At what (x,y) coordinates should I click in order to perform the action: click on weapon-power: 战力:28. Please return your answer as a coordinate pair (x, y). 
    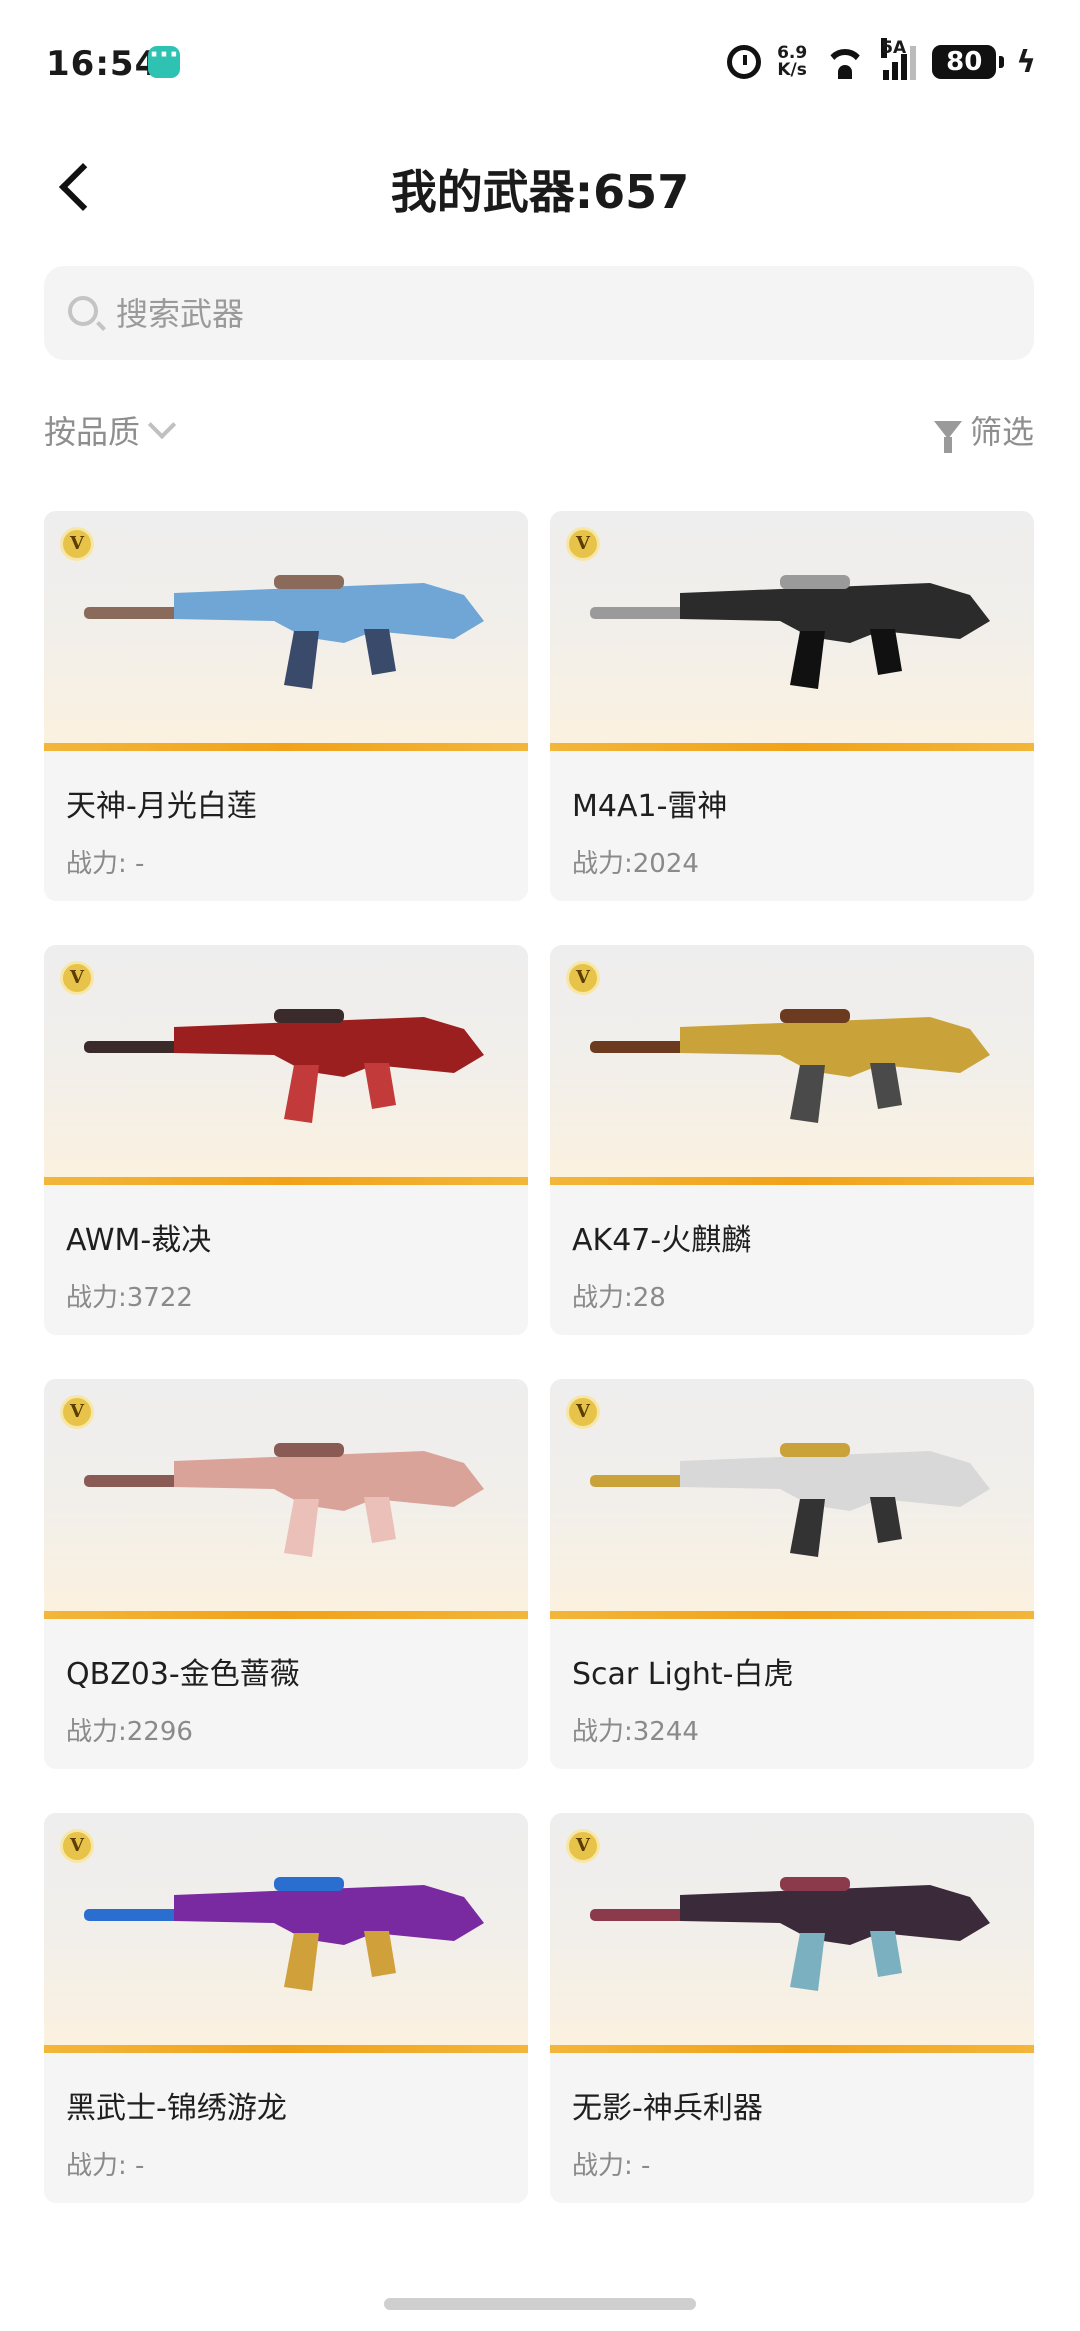
    Looking at the image, I should click on (619, 1298).